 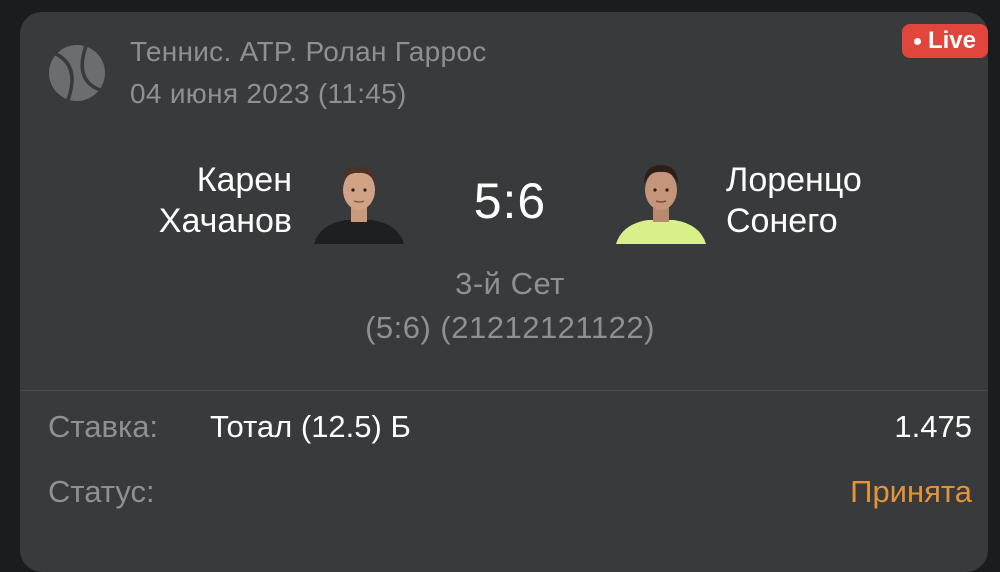 I want to click on match-datetime: 04 июня 2023 (11:45), so click(x=268, y=93).